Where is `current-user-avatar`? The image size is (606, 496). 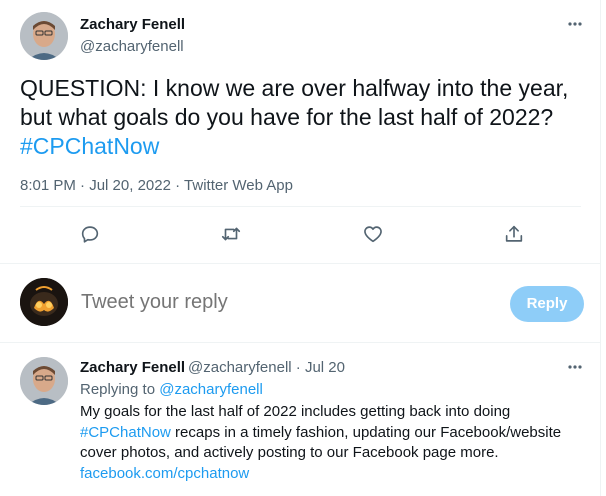 current-user-avatar is located at coordinates (44, 302).